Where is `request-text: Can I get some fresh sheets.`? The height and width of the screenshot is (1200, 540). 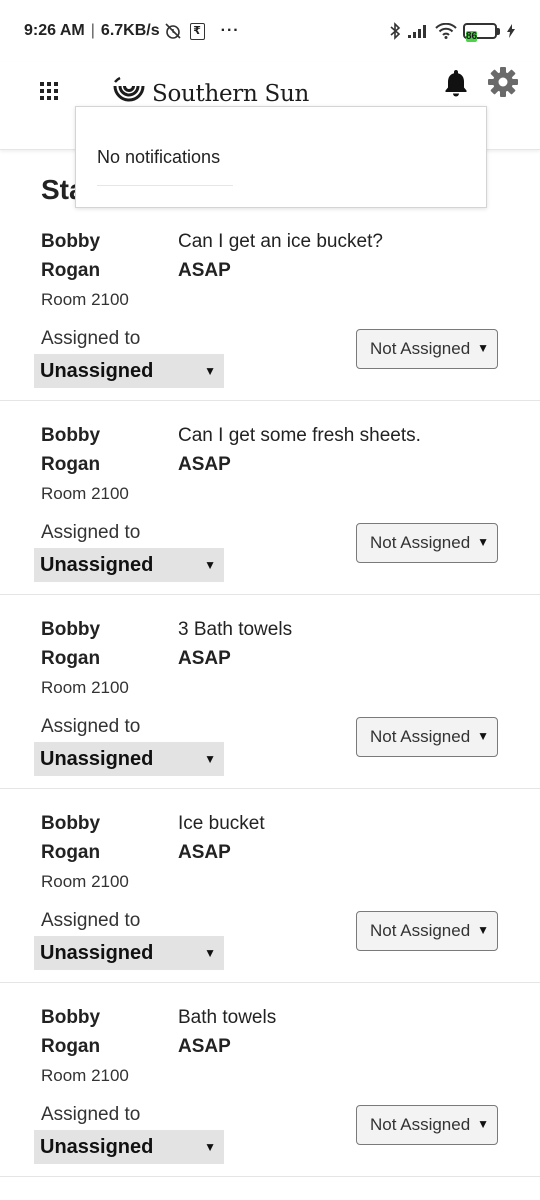
request-text: Can I get some fresh sheets. is located at coordinates (299, 435).